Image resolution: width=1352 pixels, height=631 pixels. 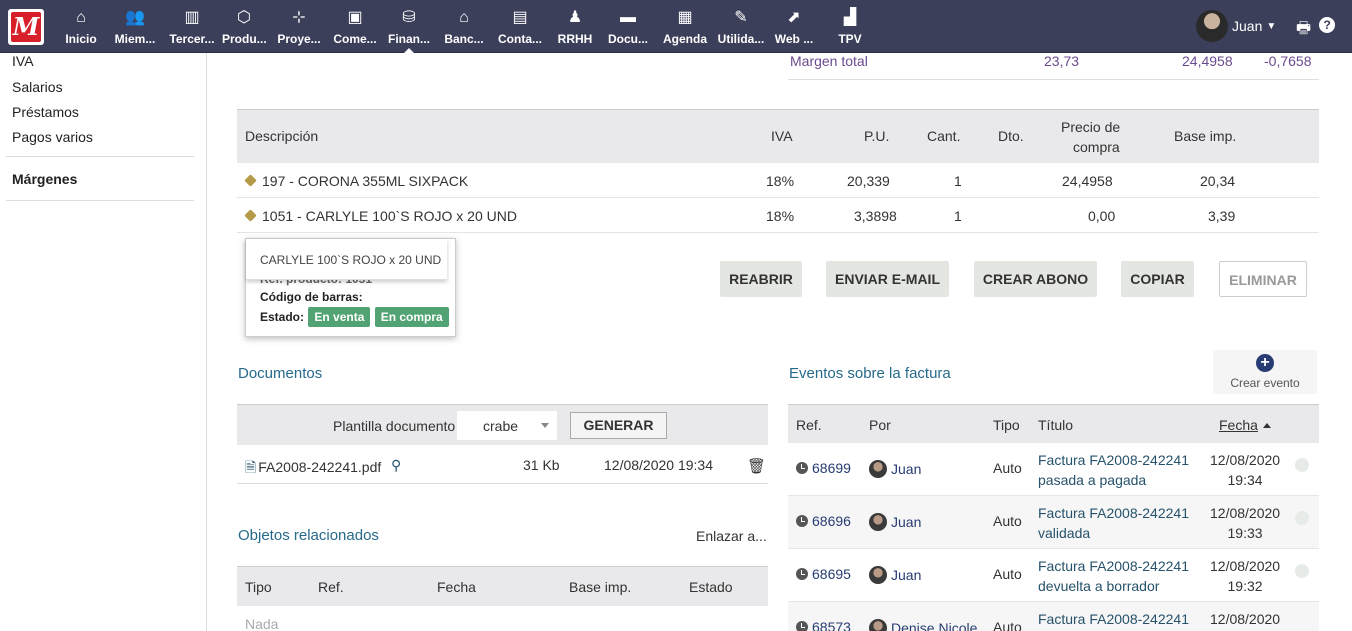 I want to click on event-date-time: 19:33, so click(x=1245, y=533).